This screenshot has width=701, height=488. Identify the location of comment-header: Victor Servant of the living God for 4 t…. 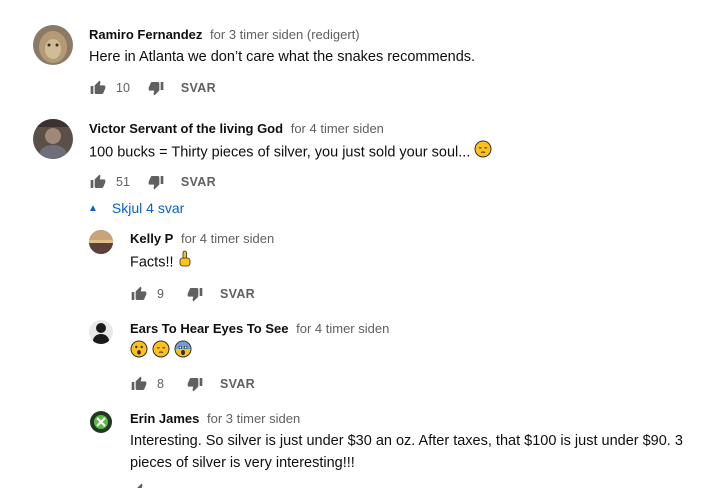
(236, 128).